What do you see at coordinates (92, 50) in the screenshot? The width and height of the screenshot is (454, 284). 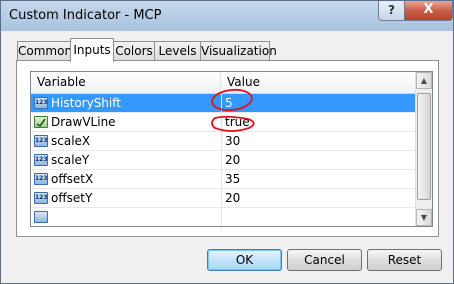 I see `tab-inputs: Inputs` at bounding box center [92, 50].